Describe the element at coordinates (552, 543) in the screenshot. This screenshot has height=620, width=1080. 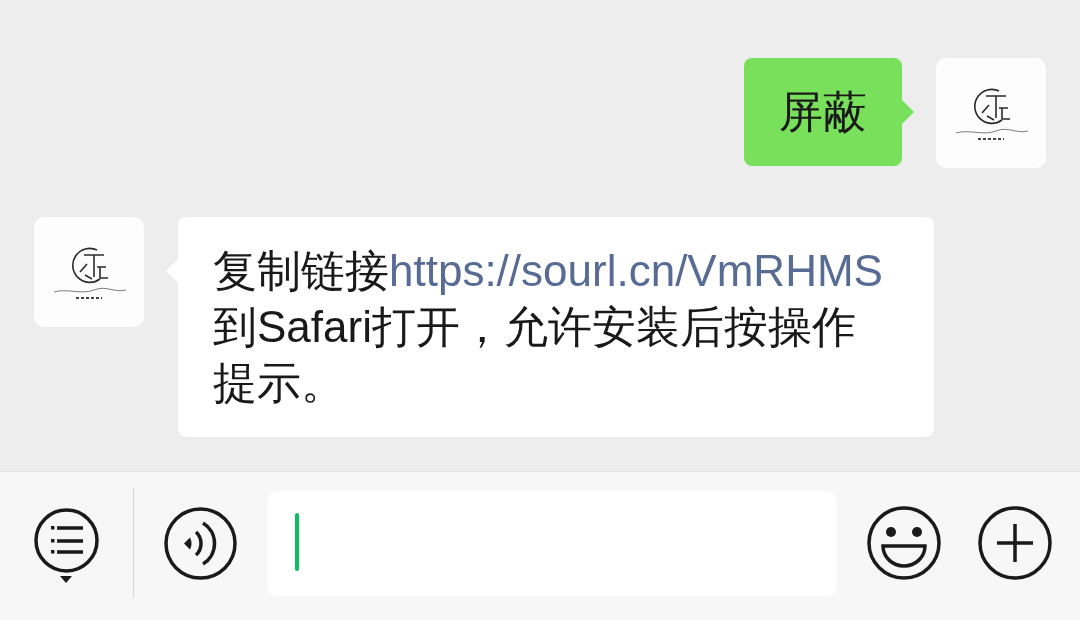
I see `message-input` at that location.